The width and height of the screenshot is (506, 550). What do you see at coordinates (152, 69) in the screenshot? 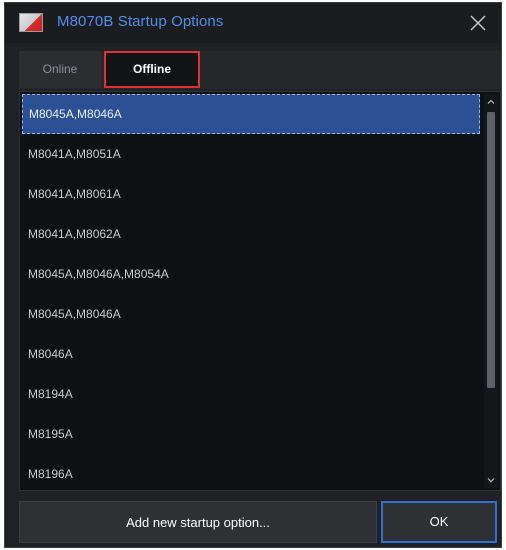
I see `tab-offline: Offline` at bounding box center [152, 69].